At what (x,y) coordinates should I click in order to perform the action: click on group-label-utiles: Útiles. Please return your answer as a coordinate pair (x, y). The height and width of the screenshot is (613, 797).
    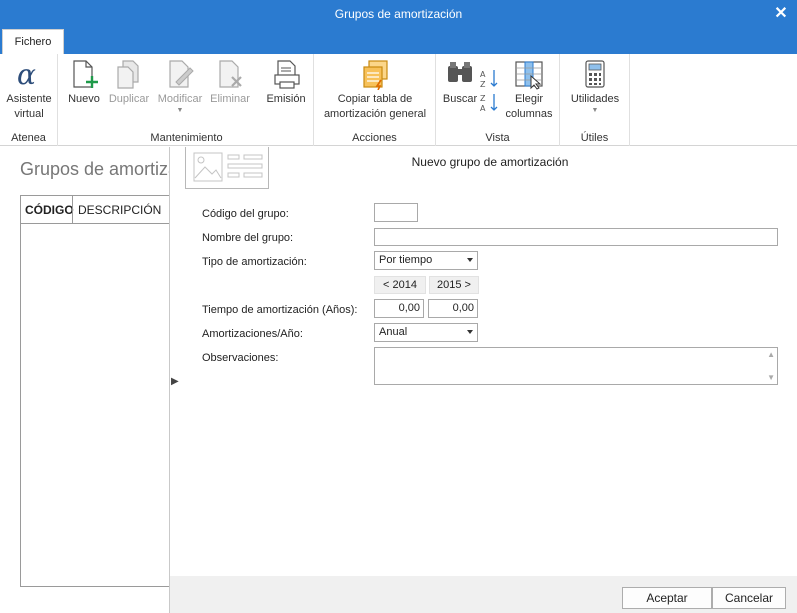
    Looking at the image, I should click on (594, 138).